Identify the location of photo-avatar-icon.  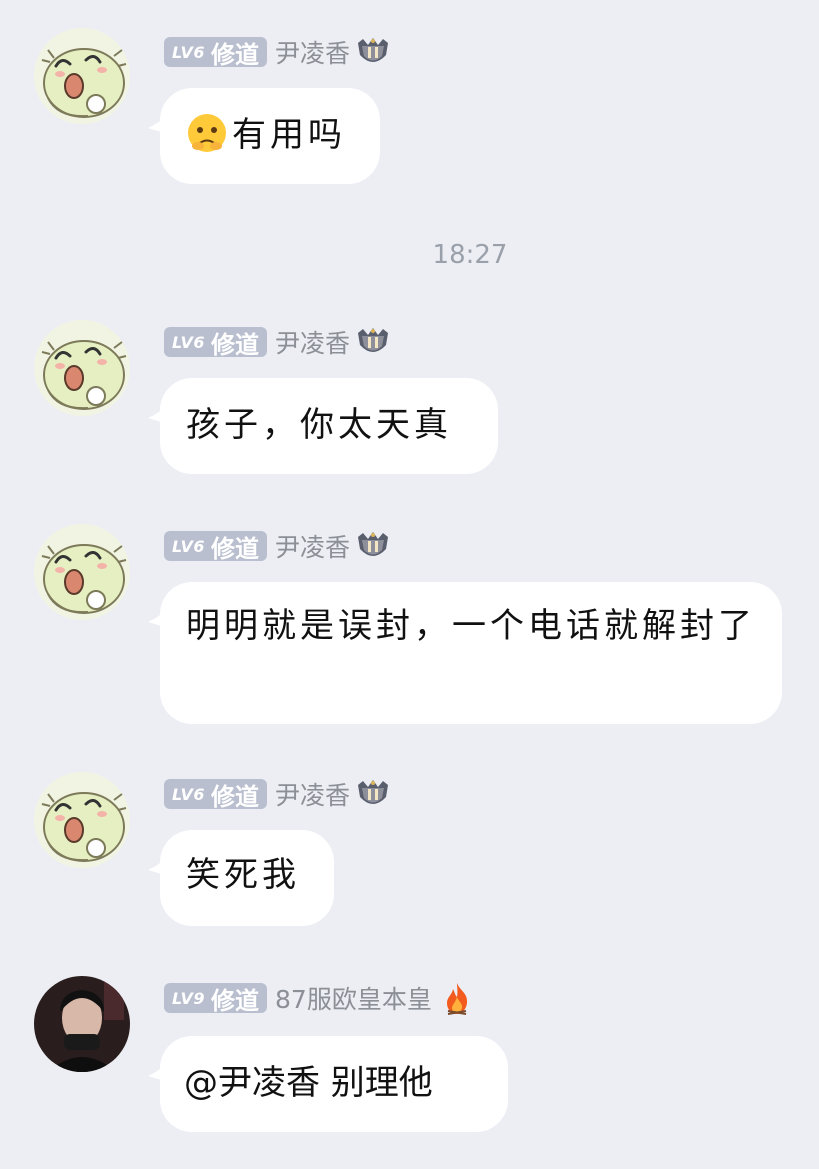
(82, 1024).